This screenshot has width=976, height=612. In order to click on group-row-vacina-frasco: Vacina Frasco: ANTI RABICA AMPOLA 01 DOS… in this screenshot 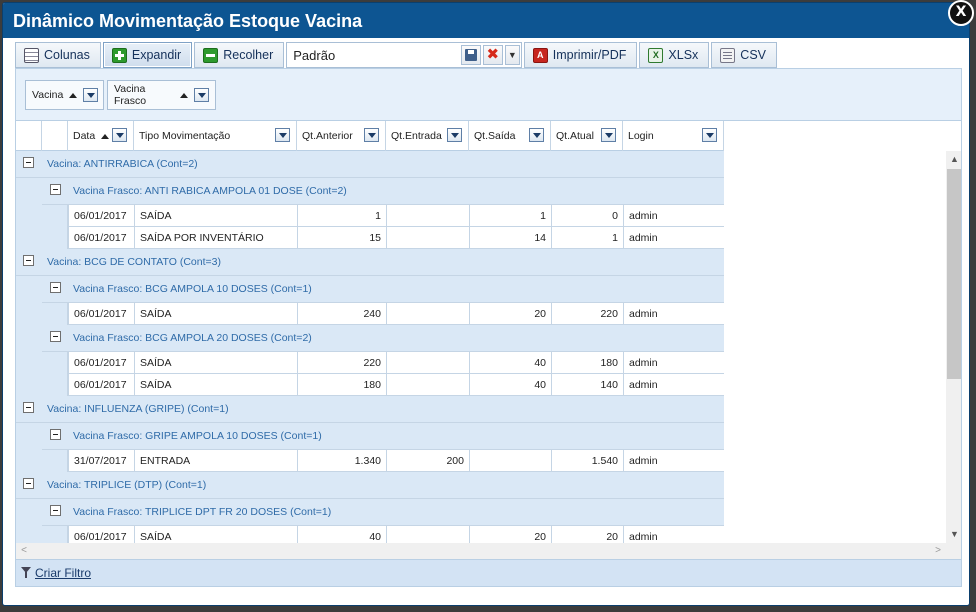, I will do `click(383, 191)`.